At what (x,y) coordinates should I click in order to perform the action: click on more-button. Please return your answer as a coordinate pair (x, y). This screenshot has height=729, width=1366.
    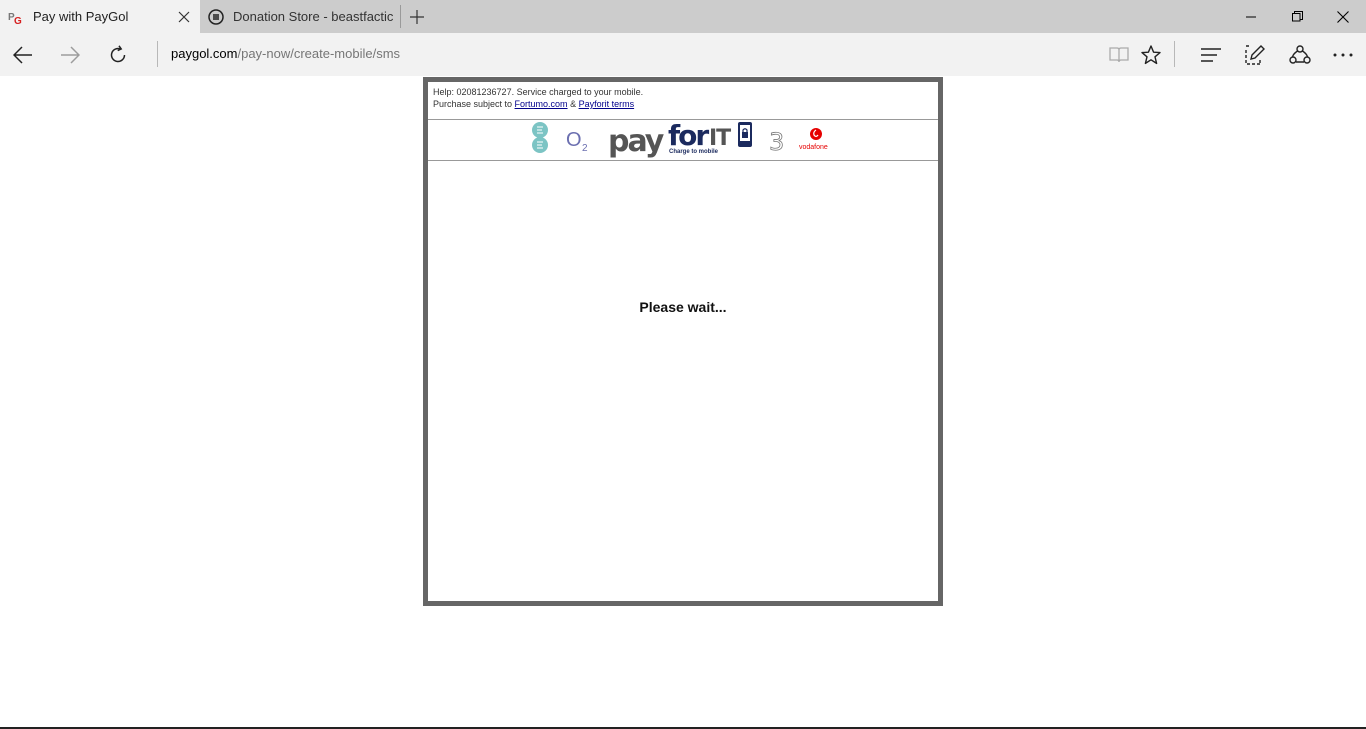
    Looking at the image, I should click on (1343, 54).